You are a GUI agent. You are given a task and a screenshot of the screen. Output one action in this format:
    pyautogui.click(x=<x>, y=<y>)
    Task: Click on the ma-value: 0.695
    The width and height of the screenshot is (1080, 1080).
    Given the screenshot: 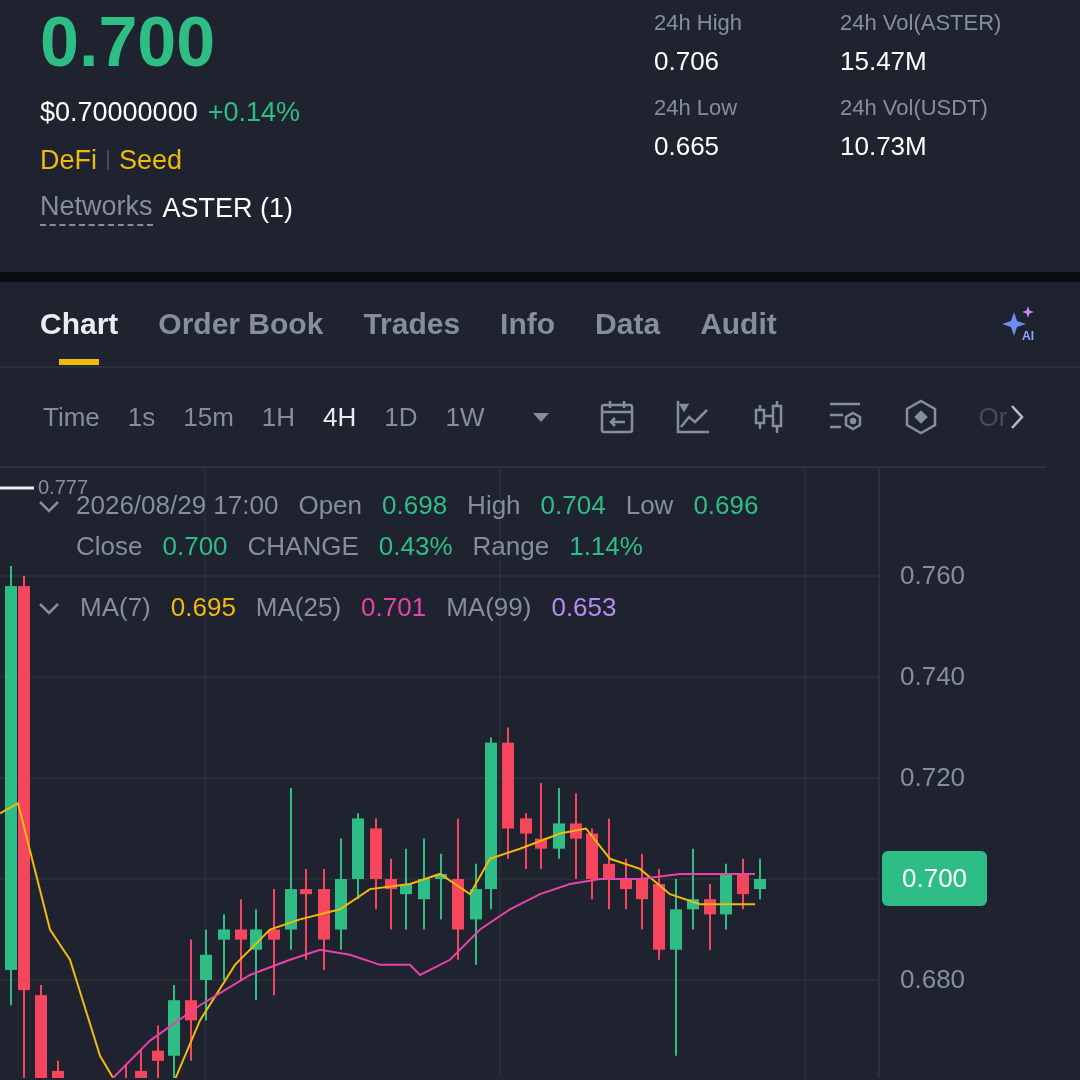 What is the action you would take?
    pyautogui.click(x=203, y=607)
    